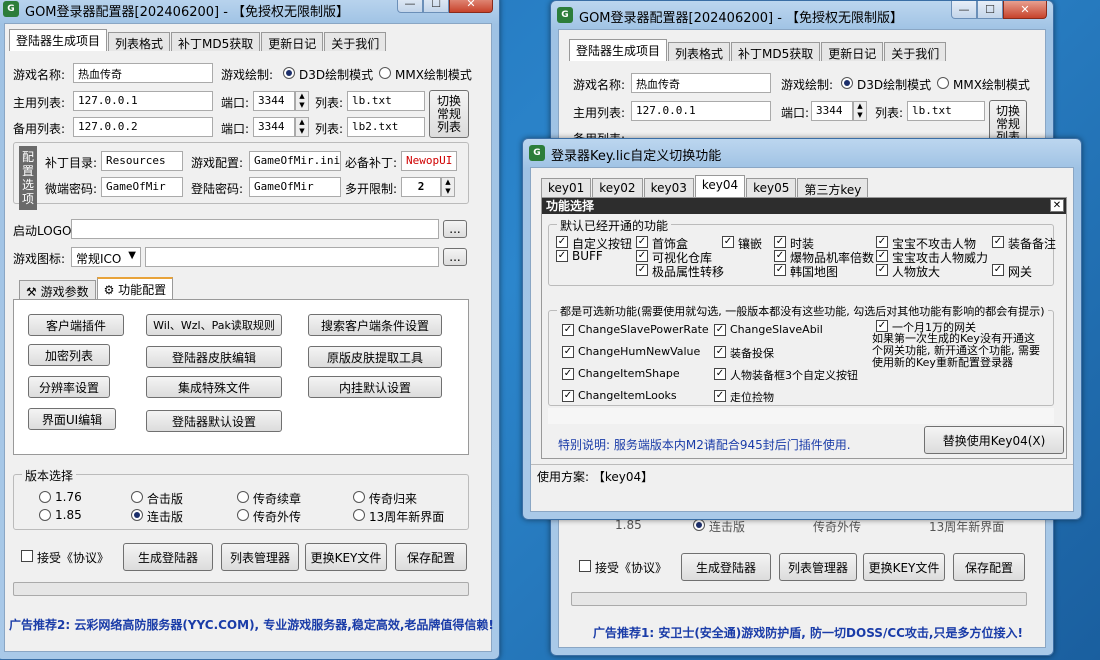  What do you see at coordinates (728, 242) in the screenshot?
I see `default-inlay-checkbox: ✓` at bounding box center [728, 242].